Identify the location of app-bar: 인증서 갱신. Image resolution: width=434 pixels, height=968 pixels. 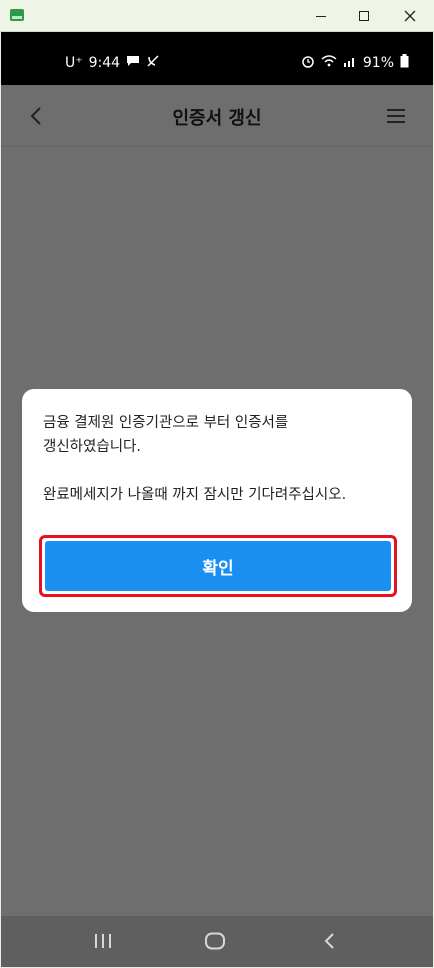
(217, 116).